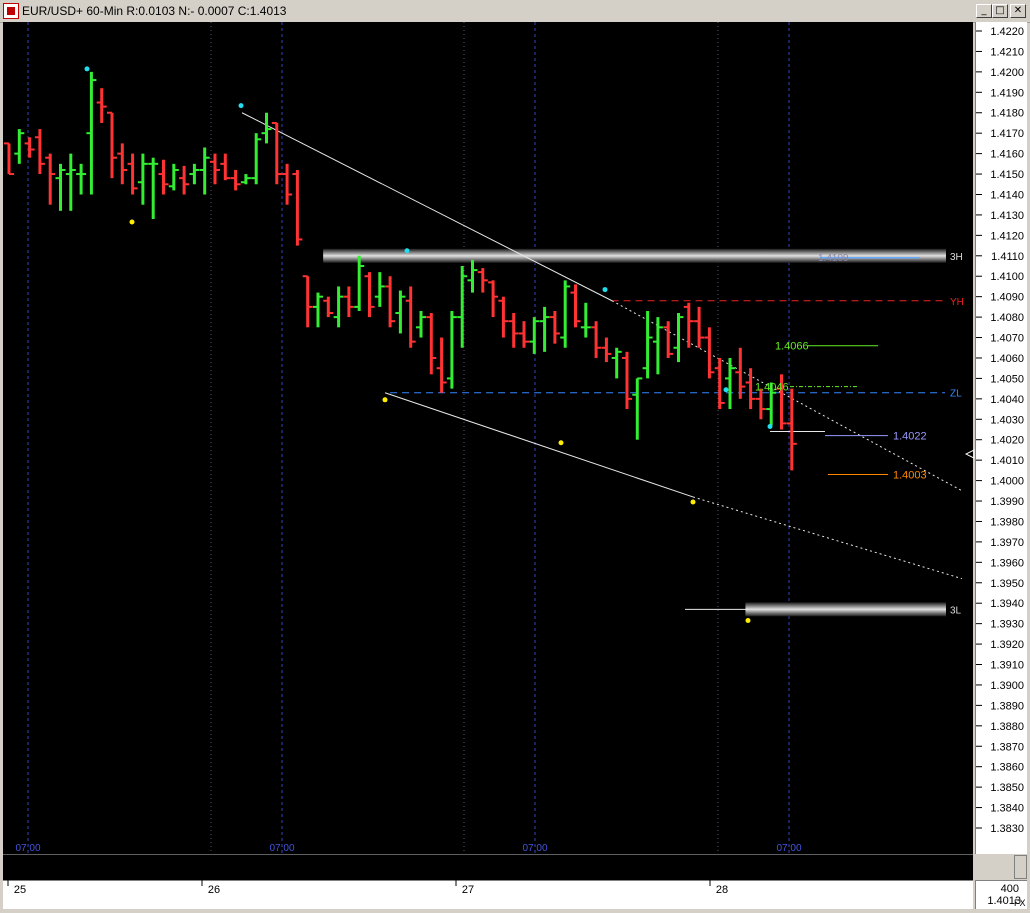  What do you see at coordinates (1007, 420) in the screenshot?
I see `price-tick-label: 1.4030` at bounding box center [1007, 420].